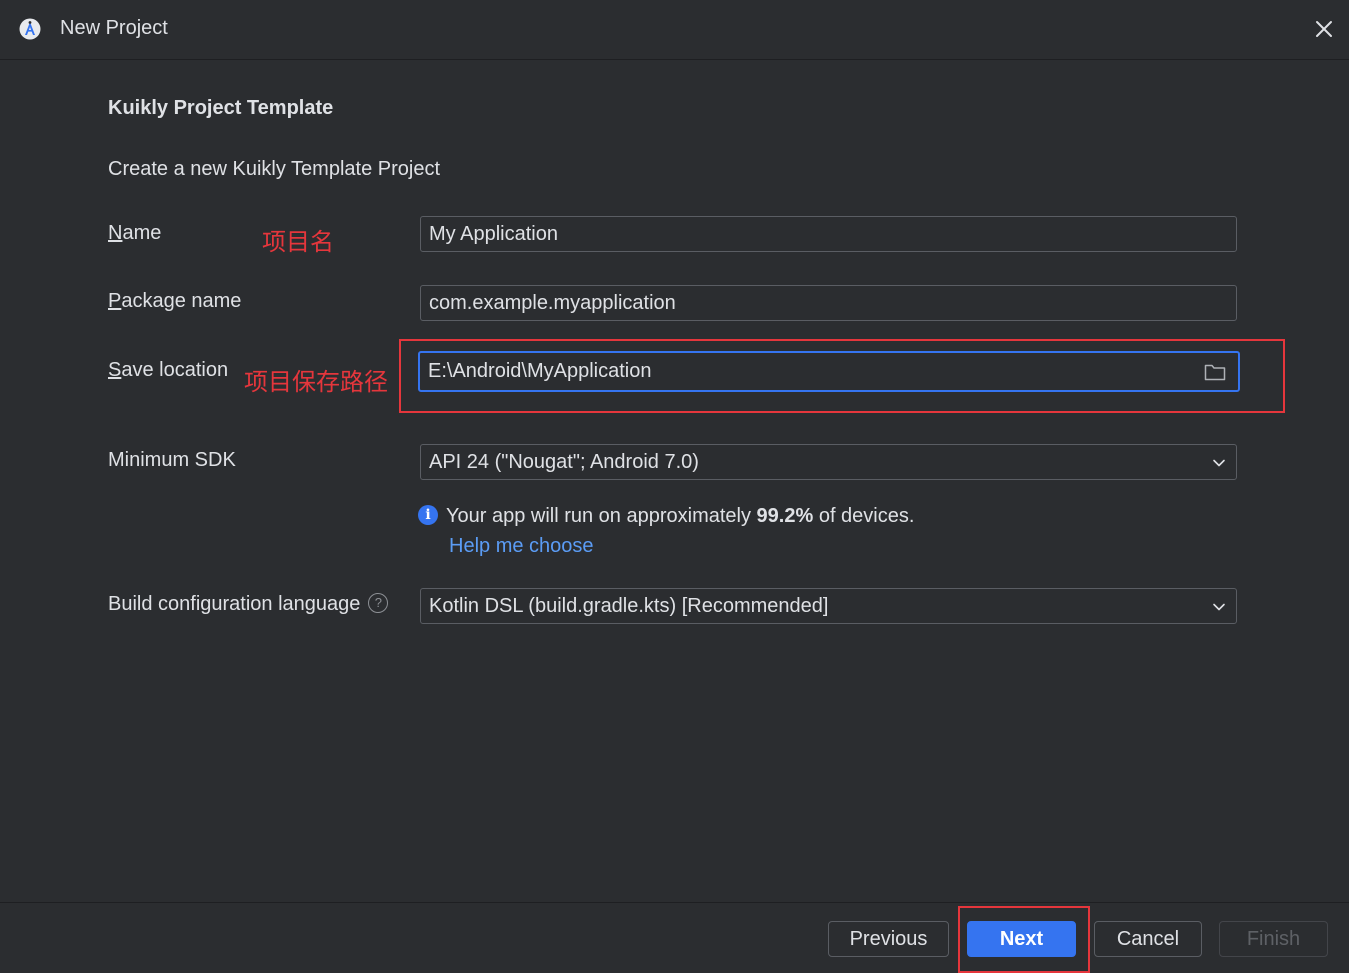  I want to click on close-icon, so click(1324, 29).